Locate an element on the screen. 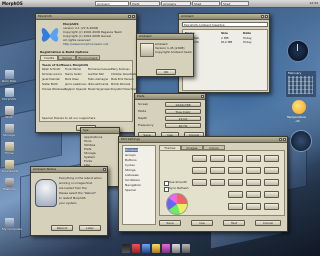 The height and width of the screenshot is (256, 320). later-button: Later is located at coordinates (90, 228).